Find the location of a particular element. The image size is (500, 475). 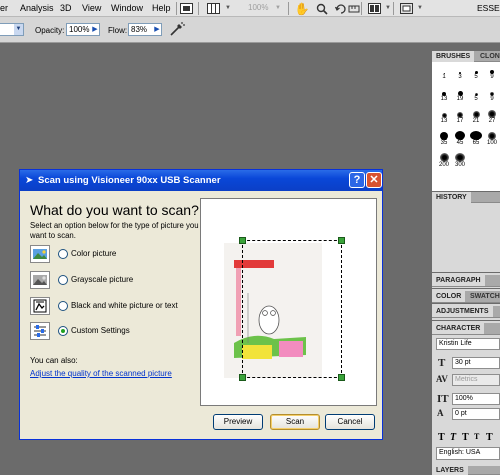

scan-selection-box is located at coordinates (292, 309).